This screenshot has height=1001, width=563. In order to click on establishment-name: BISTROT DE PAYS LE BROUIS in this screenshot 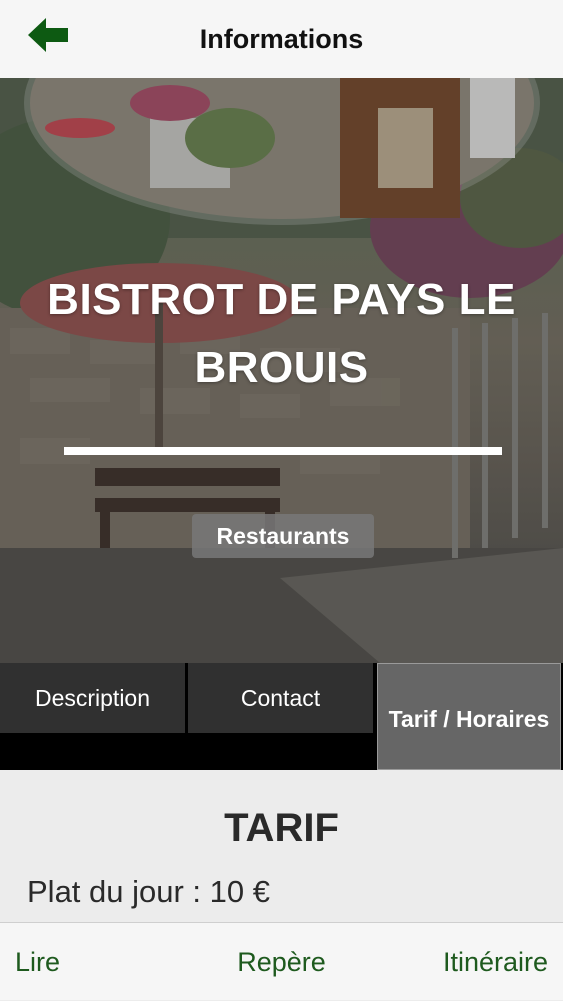, I will do `click(281, 333)`.